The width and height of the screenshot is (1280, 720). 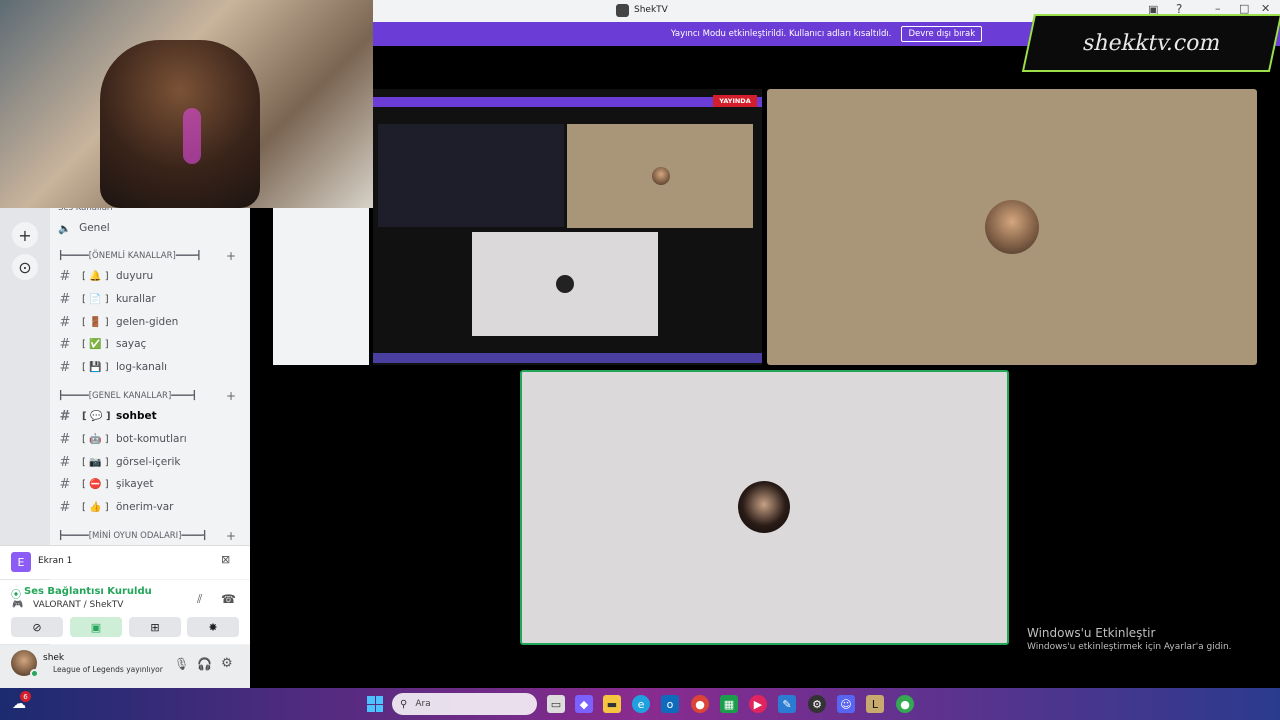 I want to click on logo-text: shekktv.com, so click(x=1152, y=43).